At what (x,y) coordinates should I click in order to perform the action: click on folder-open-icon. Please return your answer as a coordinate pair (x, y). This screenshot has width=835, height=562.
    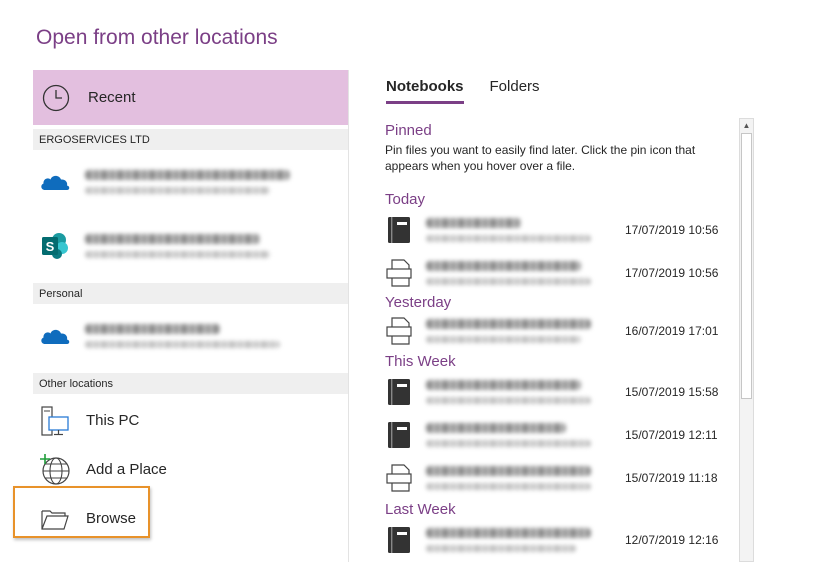
    Looking at the image, I should click on (55, 519).